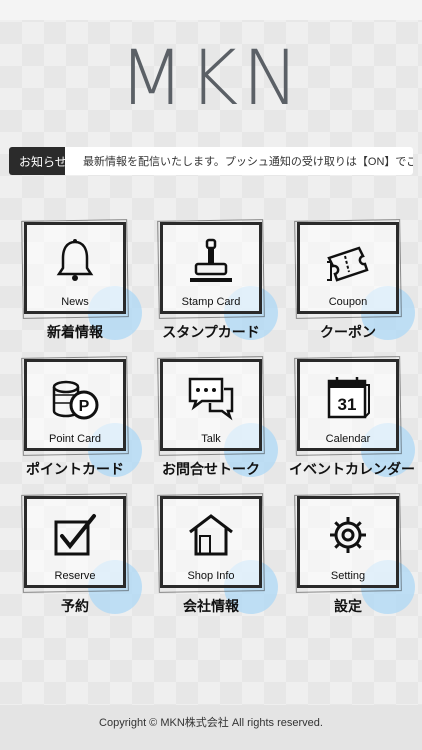  What do you see at coordinates (89, 424) in the screenshot?
I see `menu-tile-point-card: P Point Card ポイントカード` at bounding box center [89, 424].